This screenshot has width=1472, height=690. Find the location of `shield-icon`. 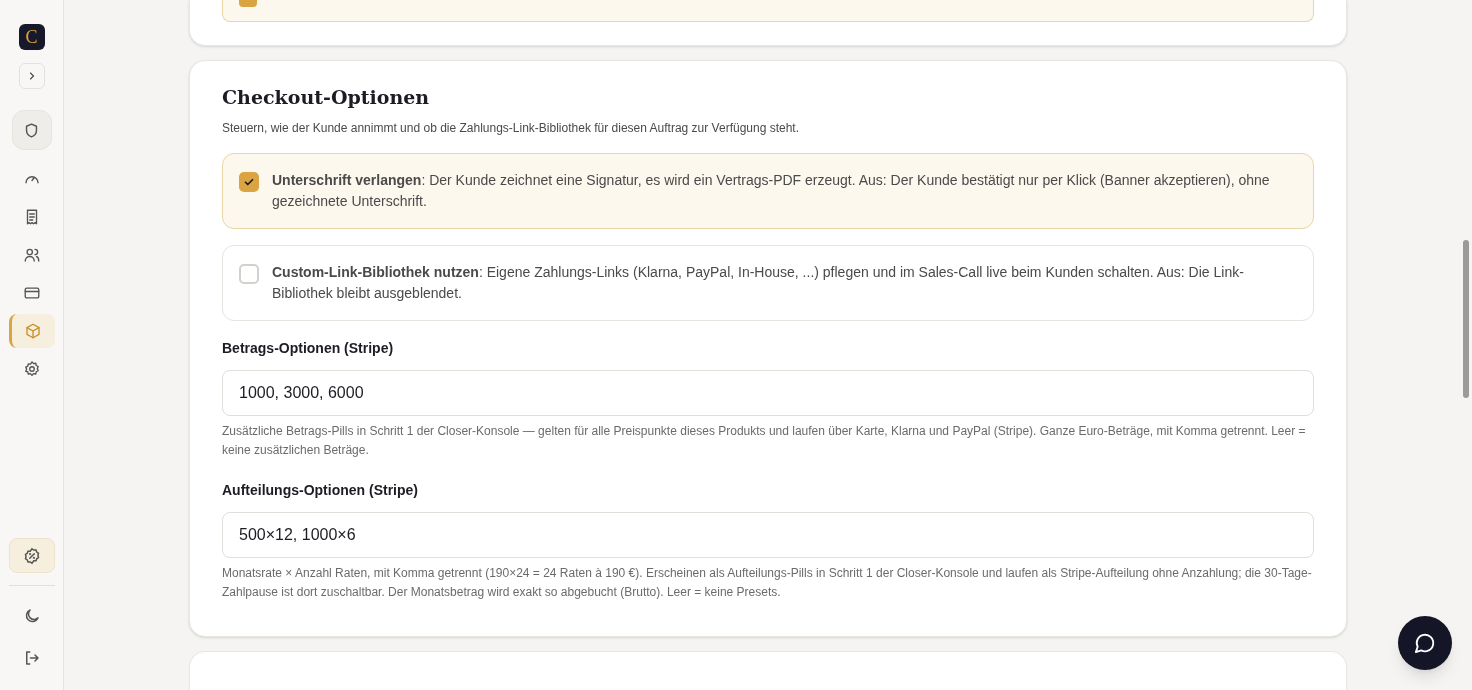

shield-icon is located at coordinates (31, 130).